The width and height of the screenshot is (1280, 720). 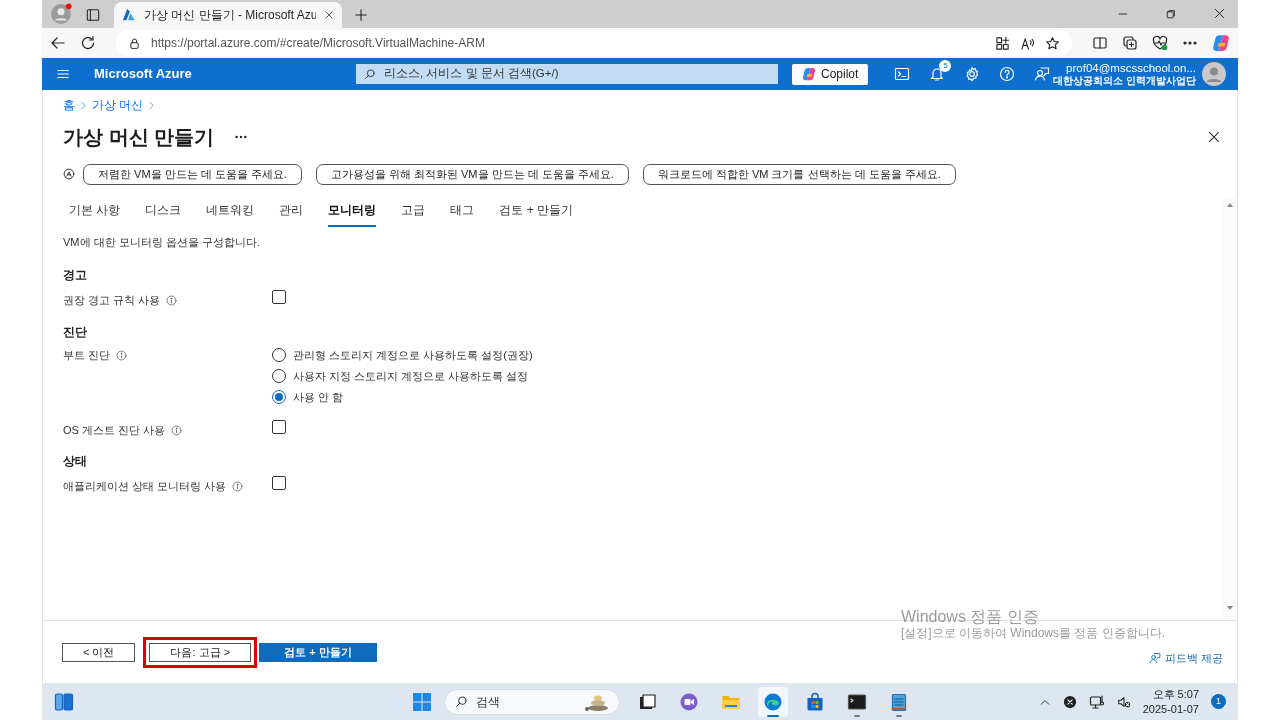 I want to click on taskbar-search-field: 검색, so click(x=532, y=701).